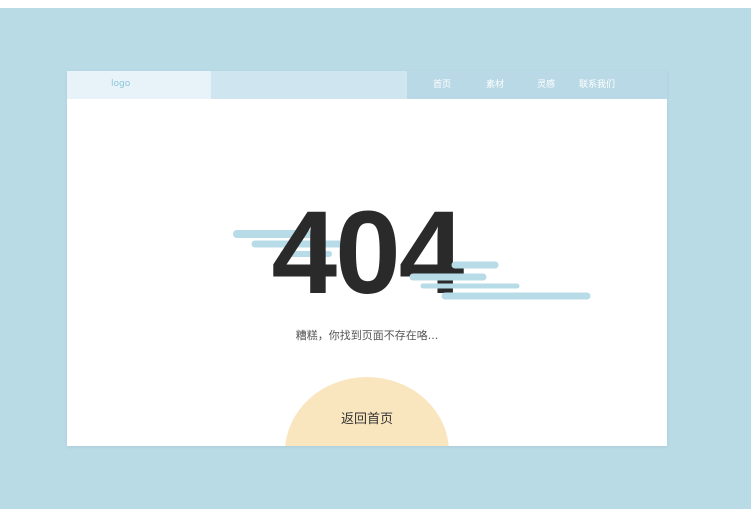 This screenshot has height=509, width=751. Describe the element at coordinates (375, 4) in the screenshot. I see `top-strip` at that location.